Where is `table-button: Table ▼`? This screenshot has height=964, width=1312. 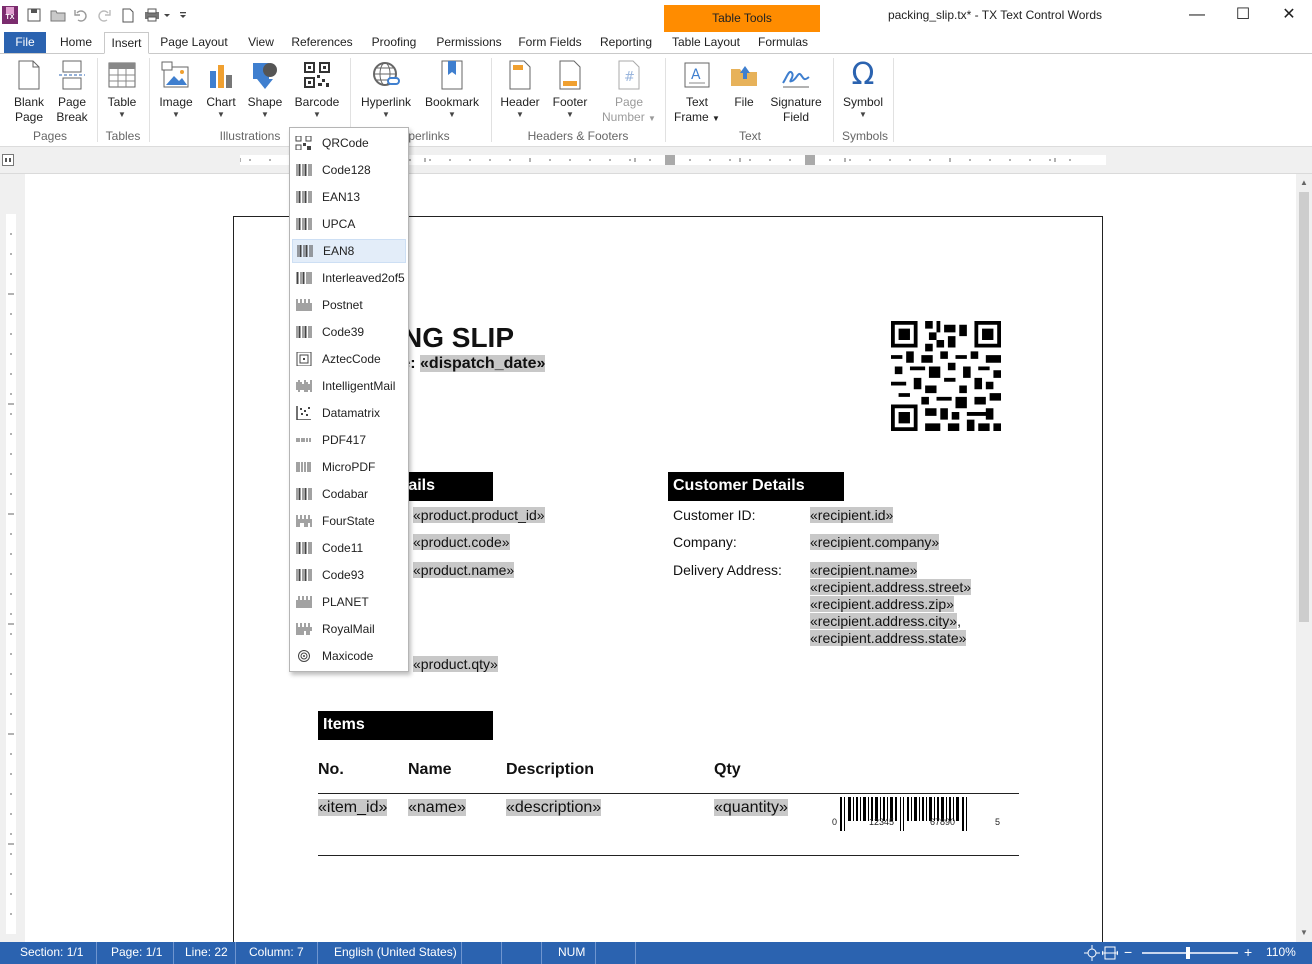
table-button: Table ▼ is located at coordinates (122, 93).